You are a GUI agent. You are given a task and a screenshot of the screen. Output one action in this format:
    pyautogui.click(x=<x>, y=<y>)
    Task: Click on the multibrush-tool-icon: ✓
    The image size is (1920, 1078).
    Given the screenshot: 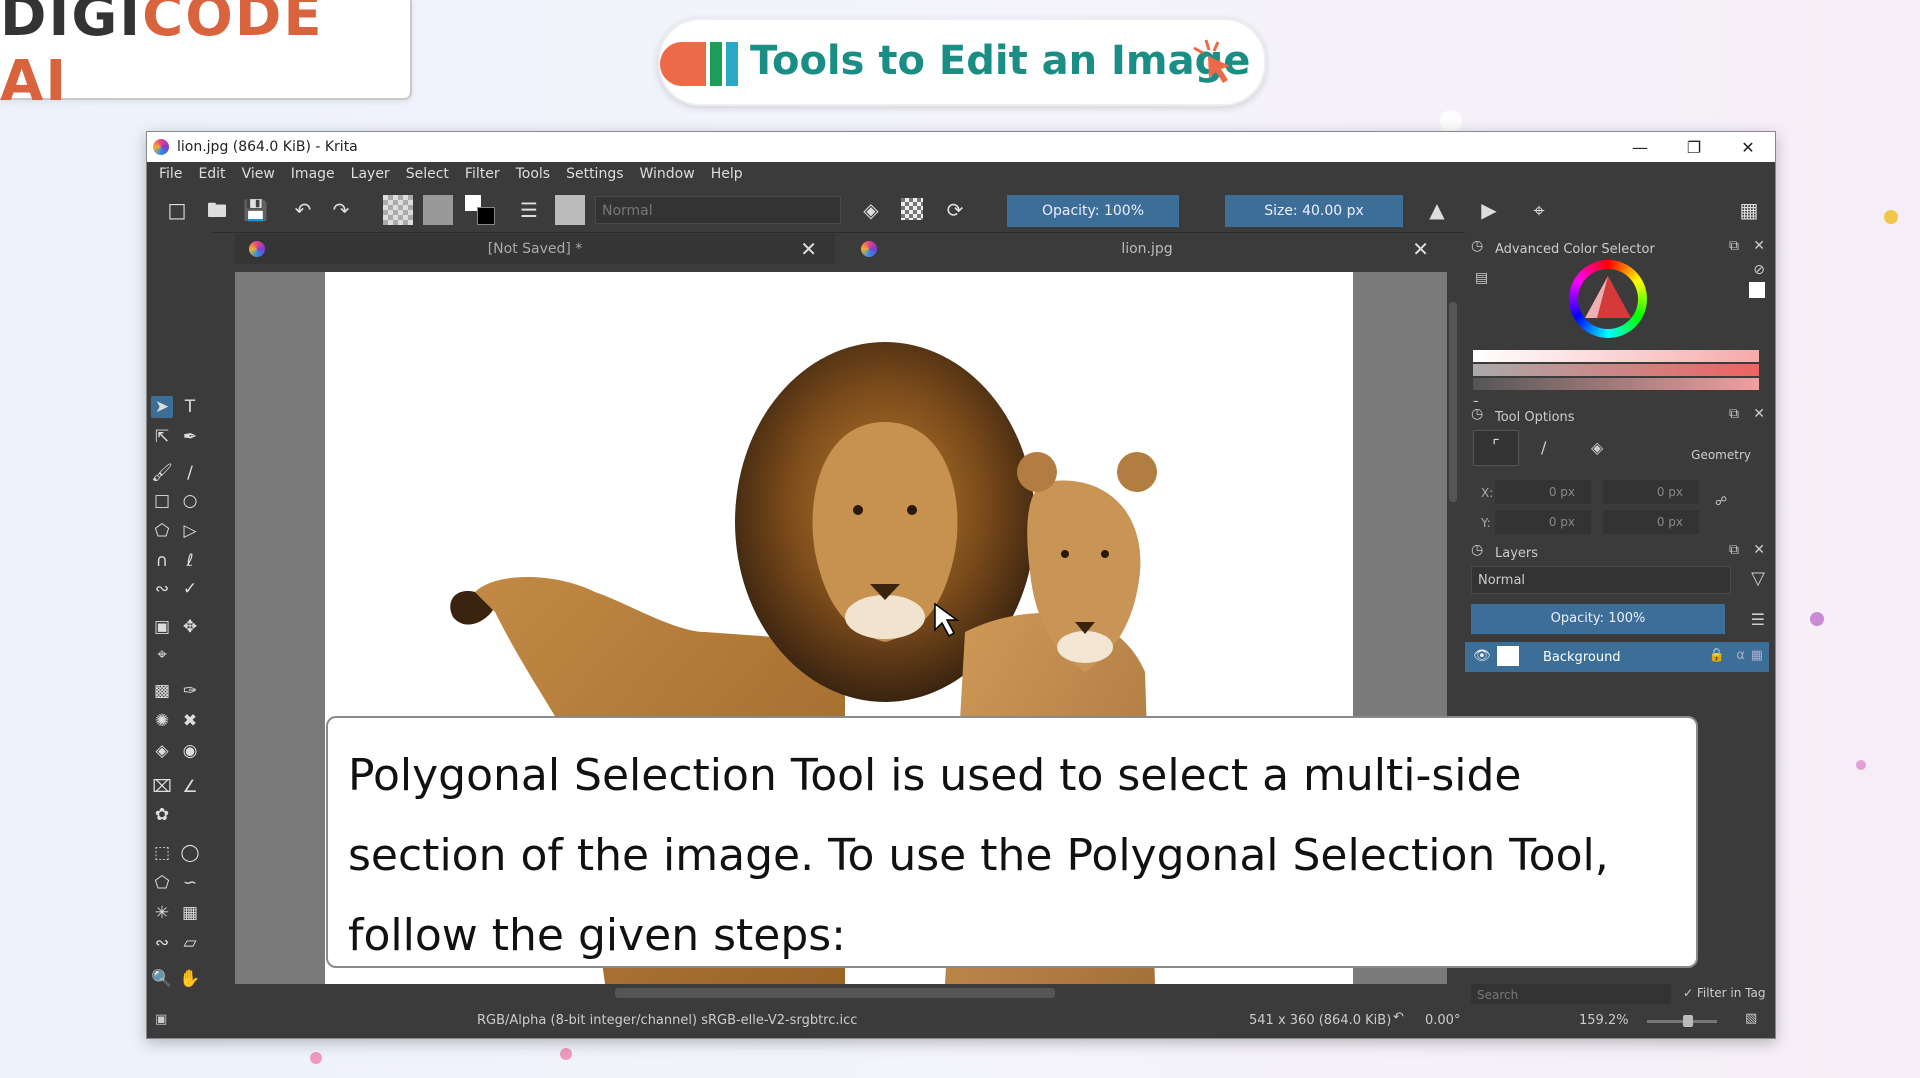 What is the action you would take?
    pyautogui.click(x=190, y=589)
    